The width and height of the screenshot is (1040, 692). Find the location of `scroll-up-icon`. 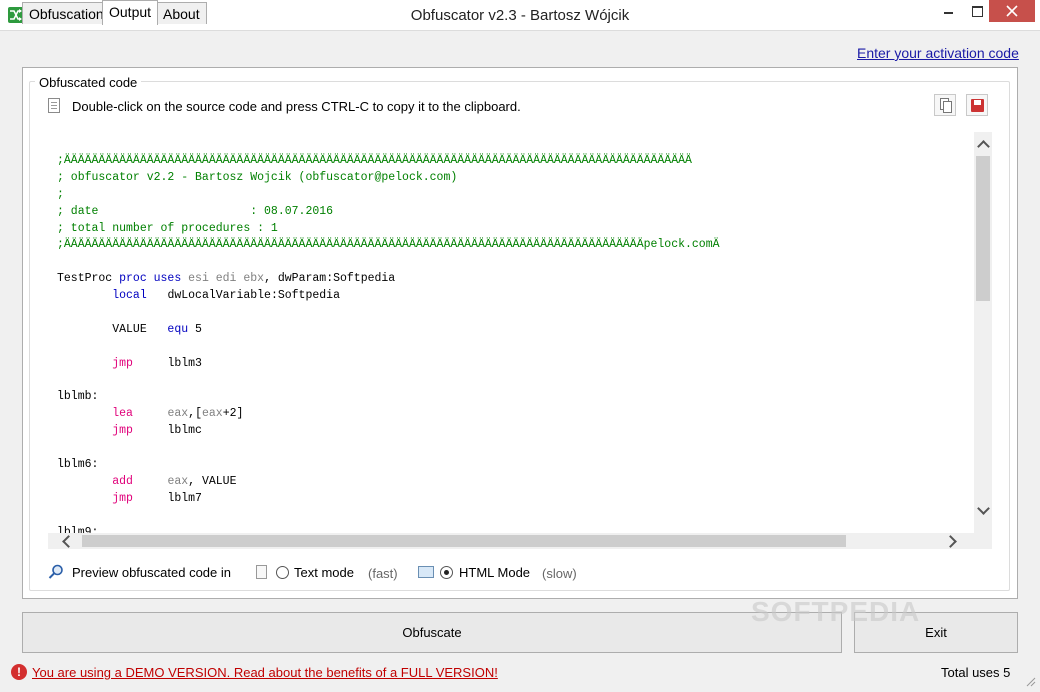

scroll-up-icon is located at coordinates (983, 144).